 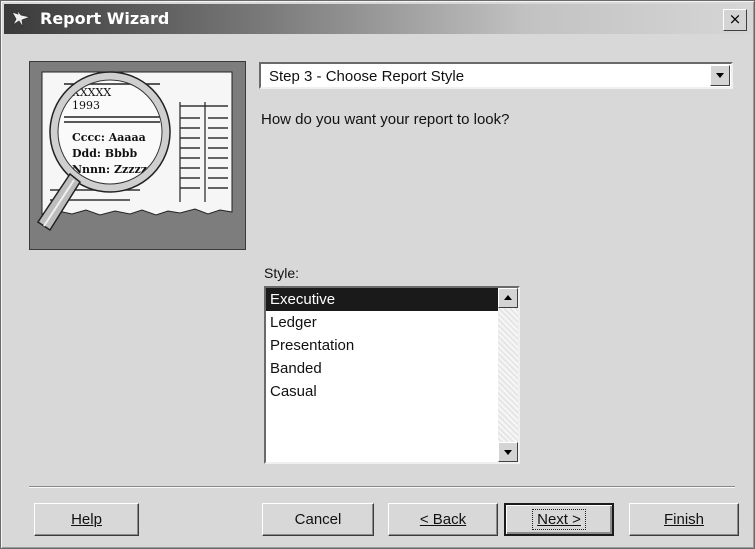 What do you see at coordinates (508, 298) in the screenshot?
I see `scroll-up-icon` at bounding box center [508, 298].